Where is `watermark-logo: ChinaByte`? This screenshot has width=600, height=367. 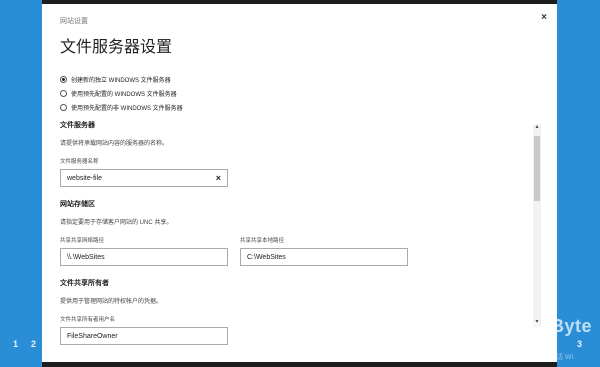 watermark-logo: ChinaByte is located at coordinates (545, 326).